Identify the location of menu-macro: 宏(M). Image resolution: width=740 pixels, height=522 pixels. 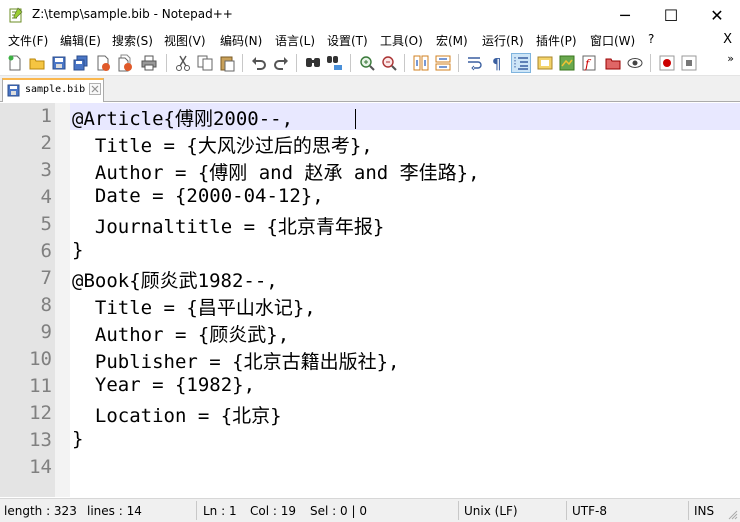
(452, 40).